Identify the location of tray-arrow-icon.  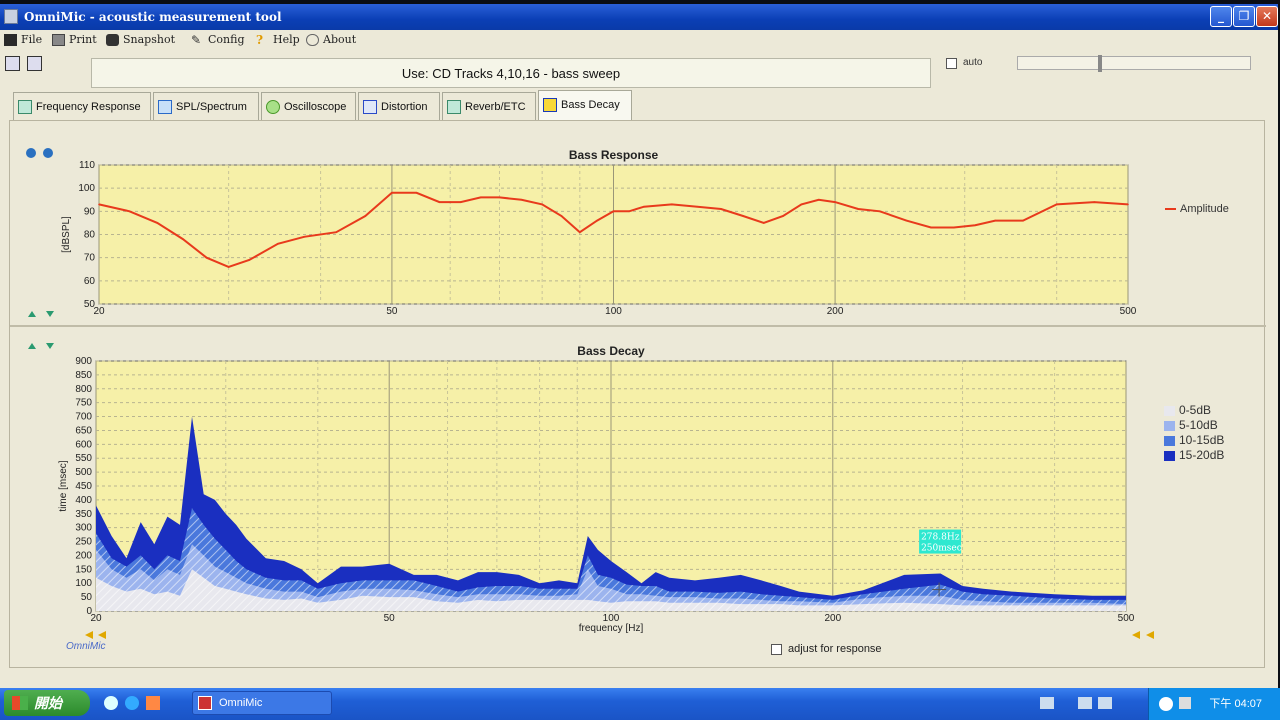
(1166, 704).